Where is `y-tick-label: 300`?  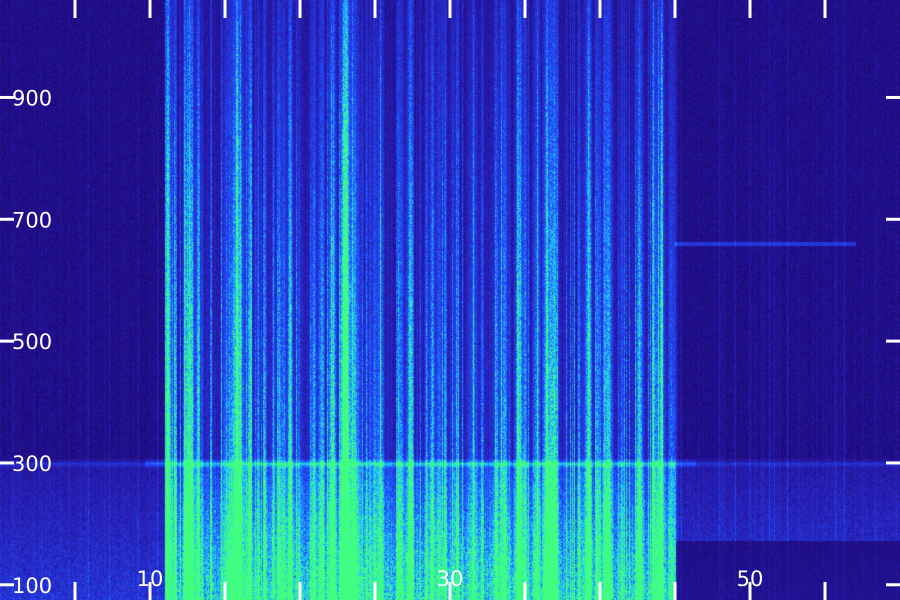
y-tick-label: 300 is located at coordinates (32, 464).